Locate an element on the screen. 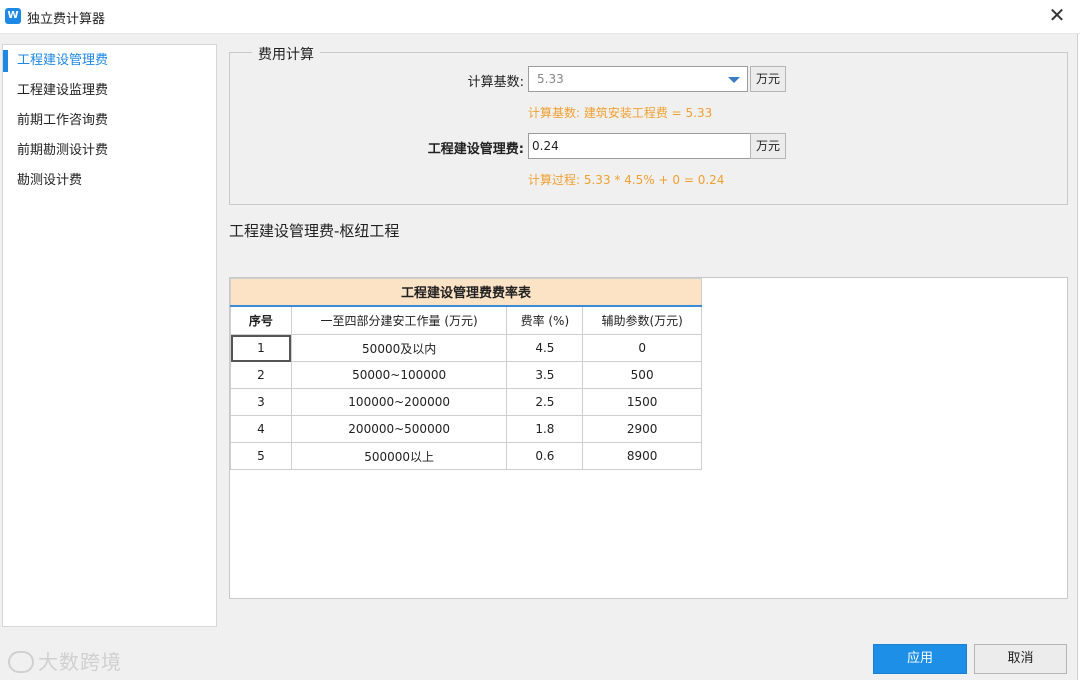 Image resolution: width=1080 pixels, height=680 pixels. table-cell: 50000~100000 is located at coordinates (399, 375).